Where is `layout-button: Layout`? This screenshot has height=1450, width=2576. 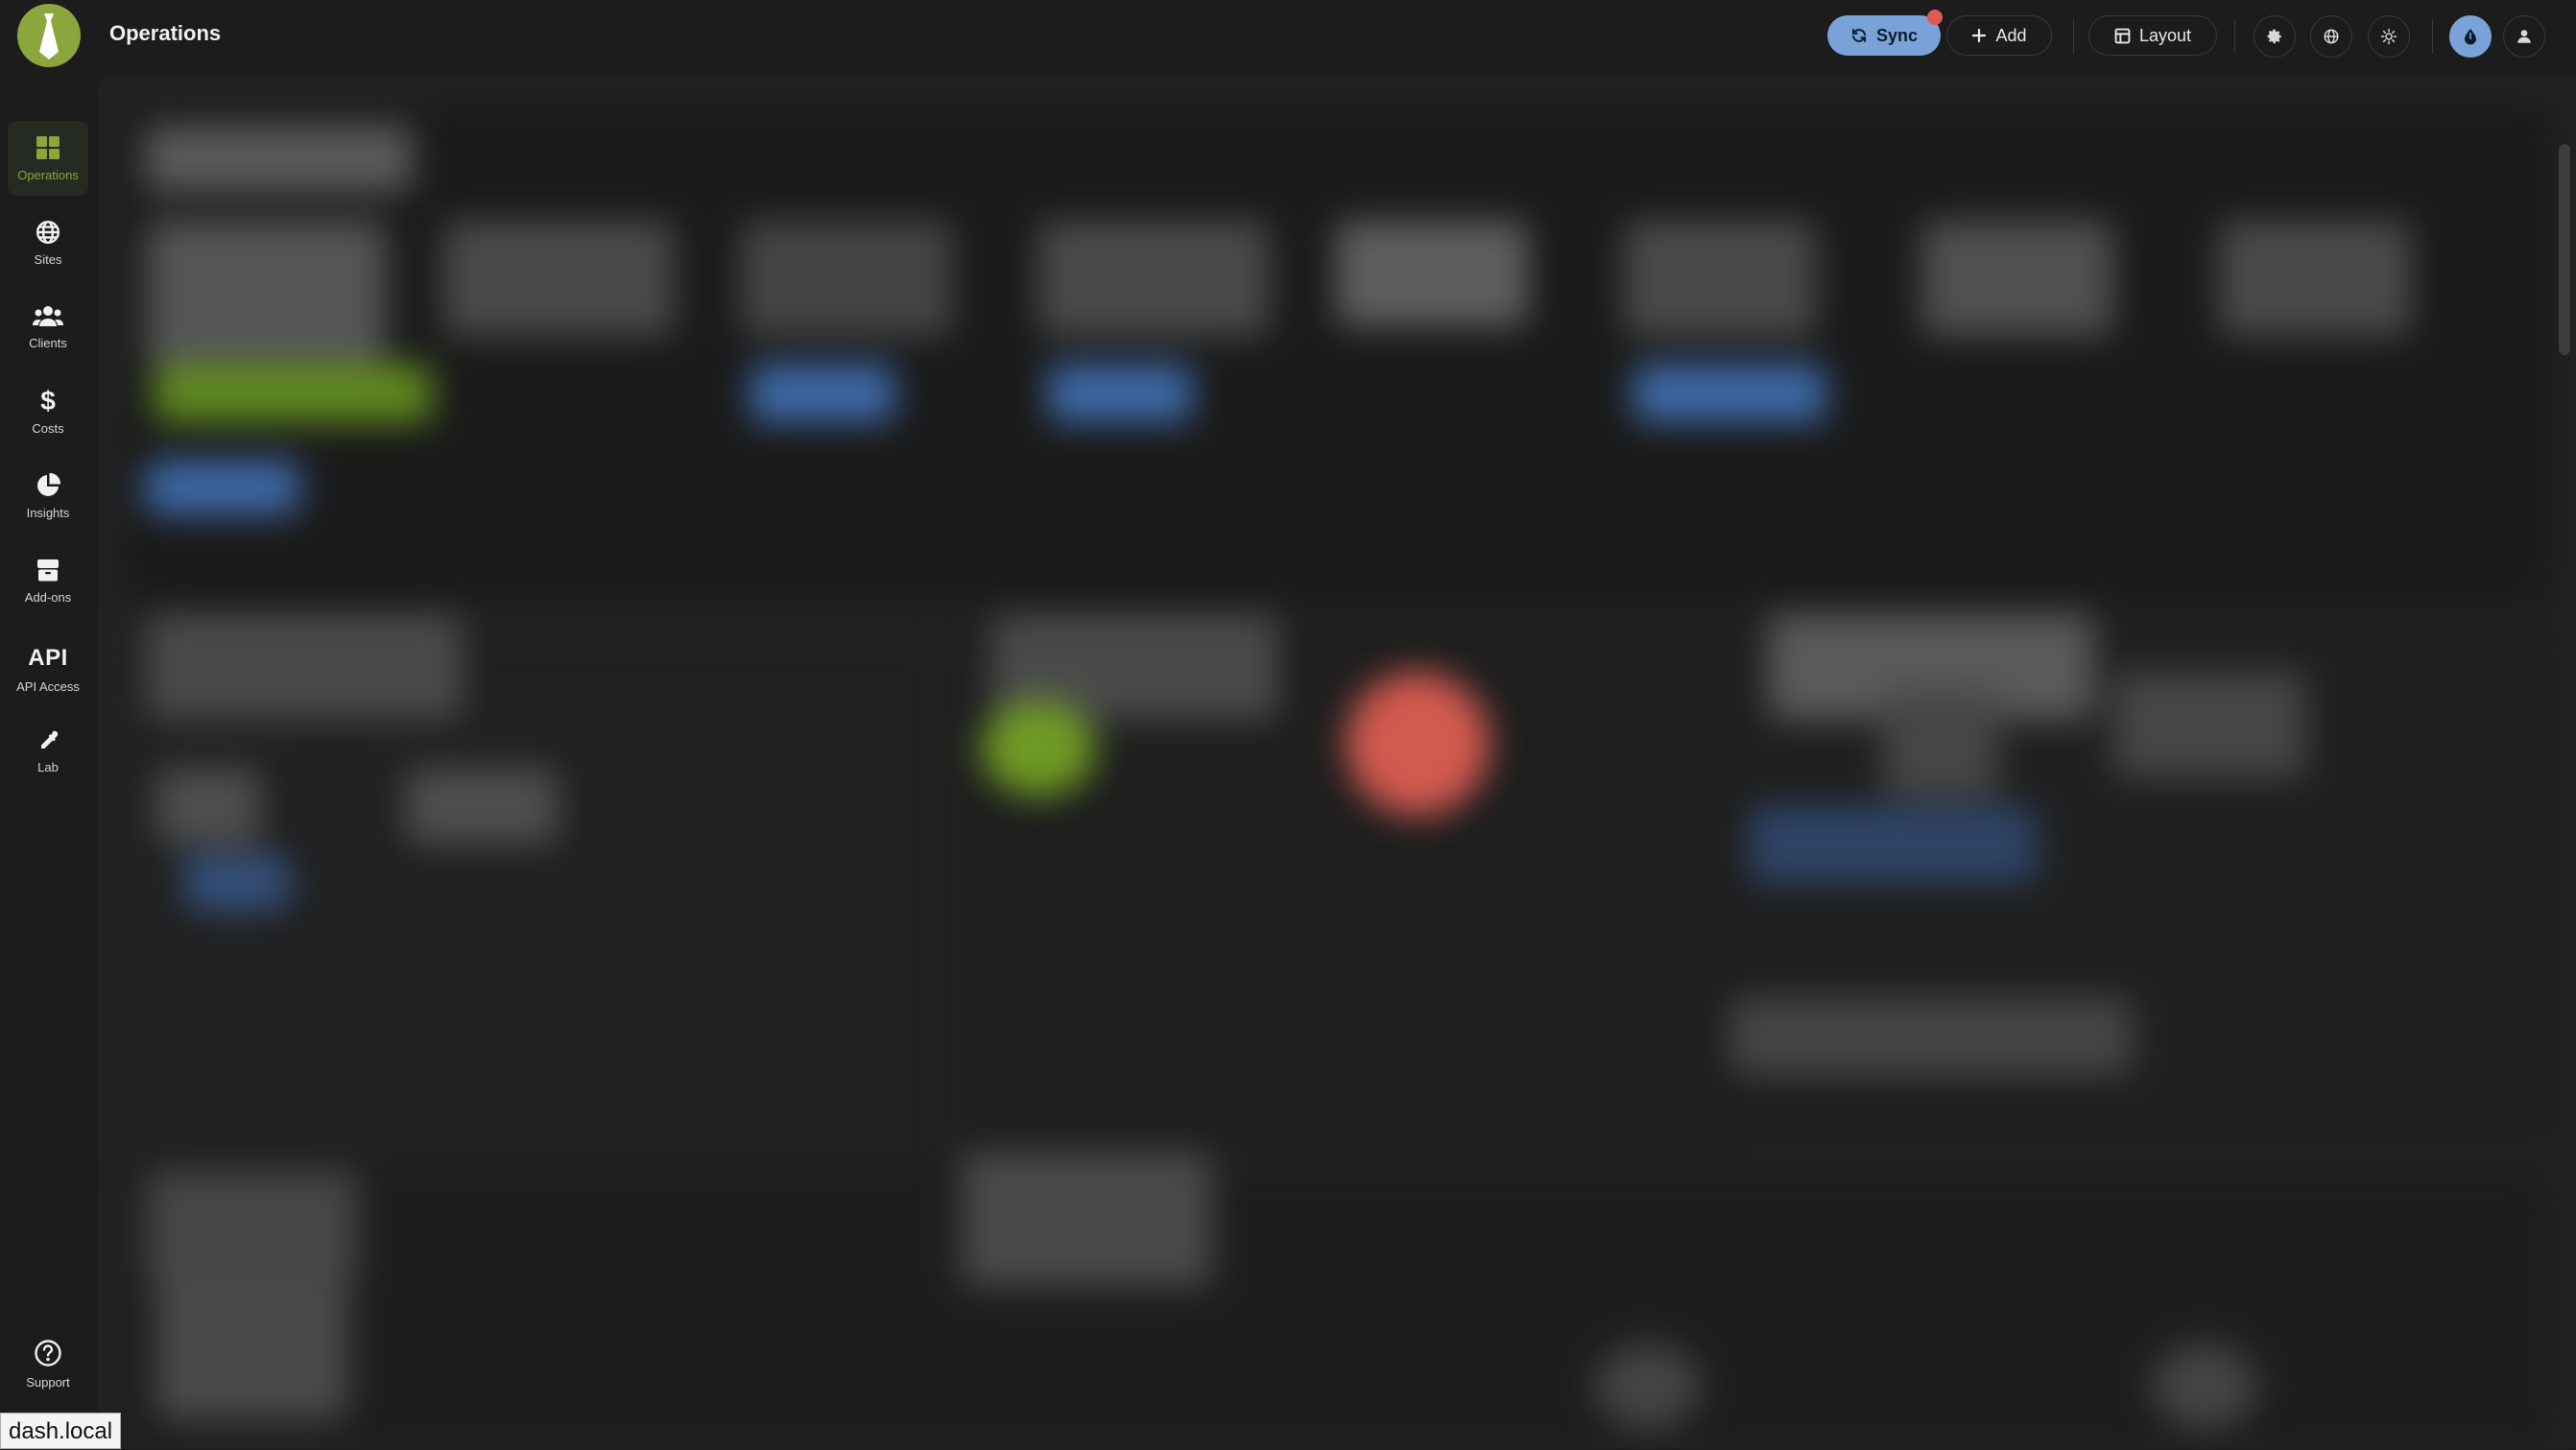
layout-button: Layout is located at coordinates (2152, 35).